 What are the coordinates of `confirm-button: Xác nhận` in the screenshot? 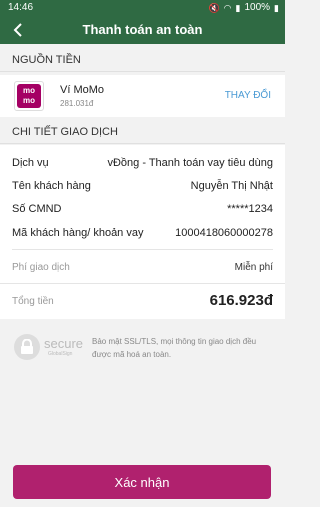 It's located at (142, 482).